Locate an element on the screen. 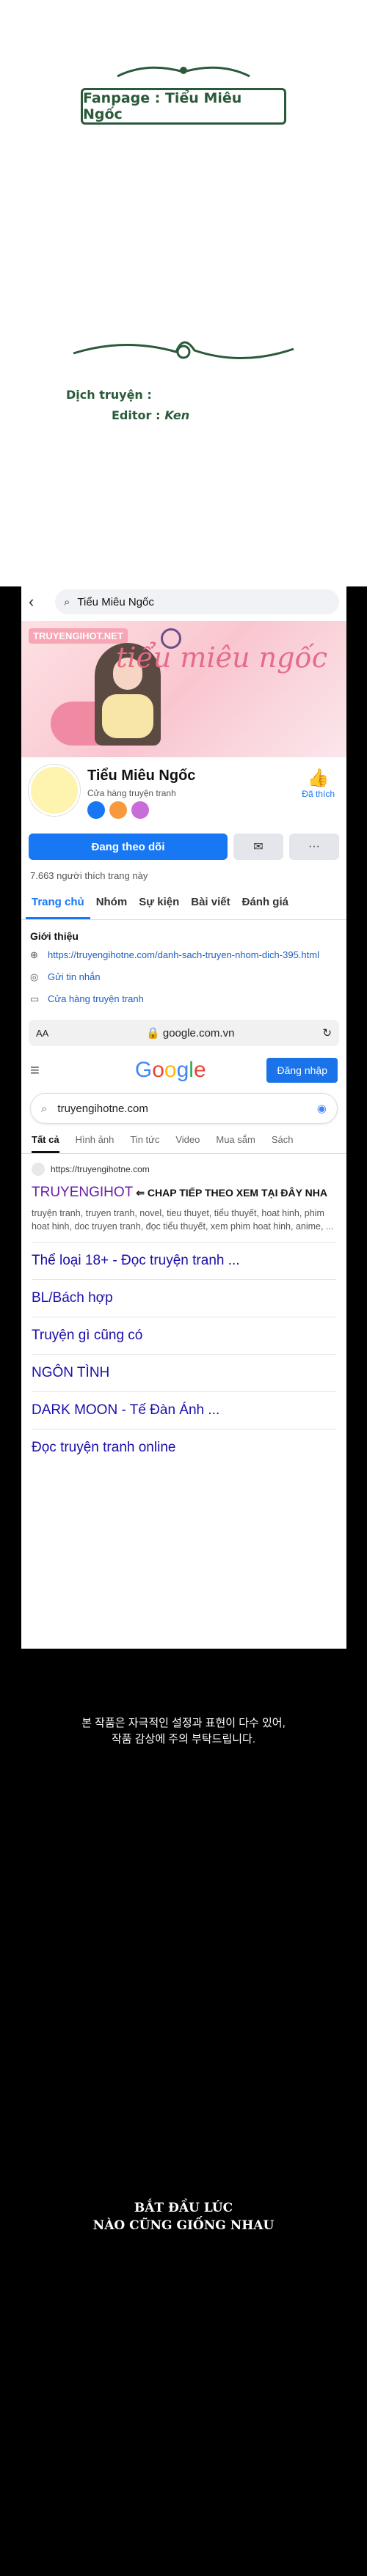 This screenshot has height=2576, width=367. reader-aa-button: AA is located at coordinates (47, 1033).